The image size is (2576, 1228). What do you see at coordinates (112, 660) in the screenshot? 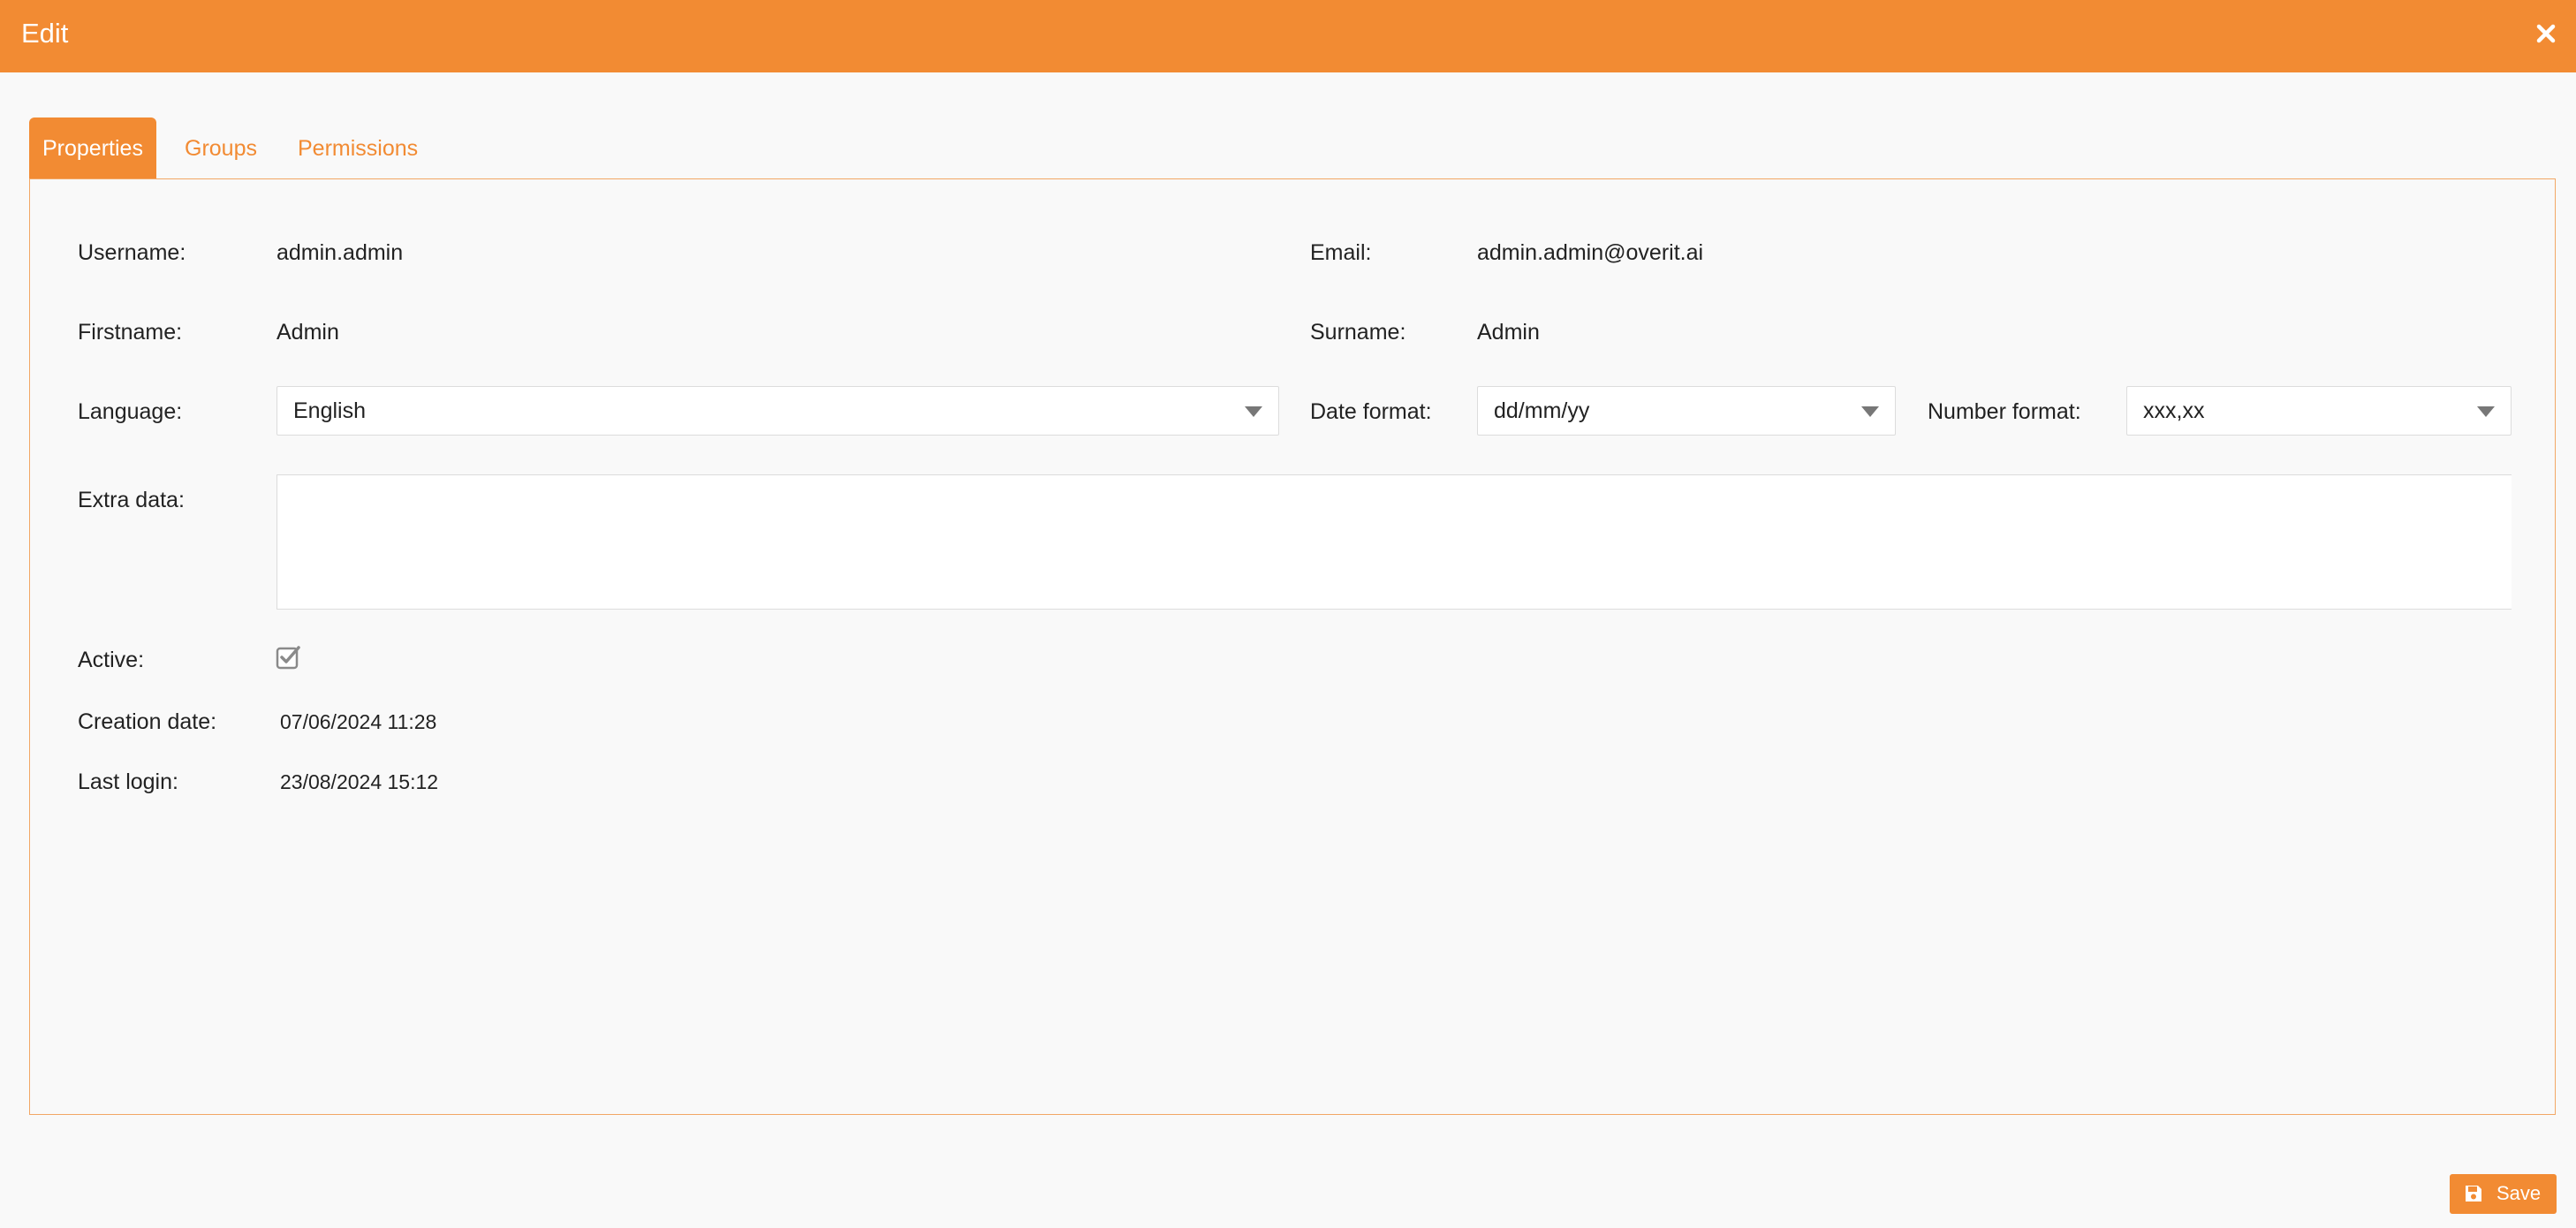
I see `active-label: Active:` at bounding box center [112, 660].